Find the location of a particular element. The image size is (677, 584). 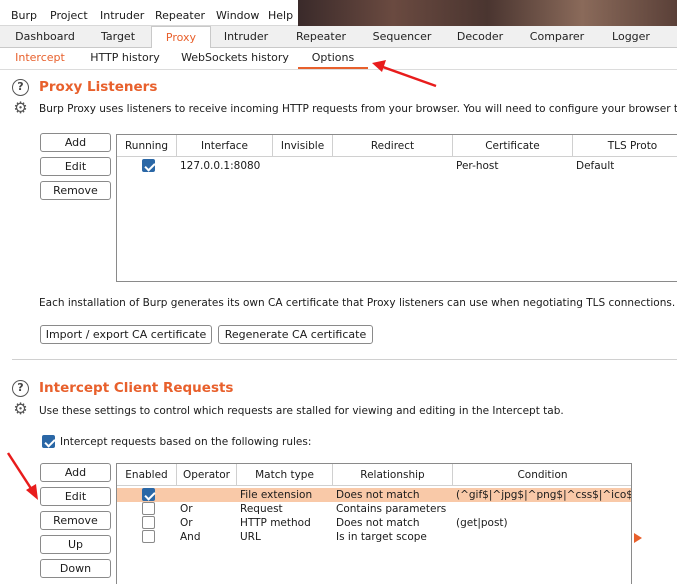

subtab-options: Options is located at coordinates (333, 58).